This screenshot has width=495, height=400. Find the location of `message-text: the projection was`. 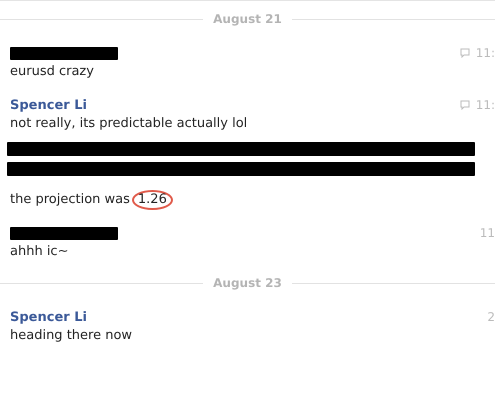

message-text: the projection was is located at coordinates (70, 199).